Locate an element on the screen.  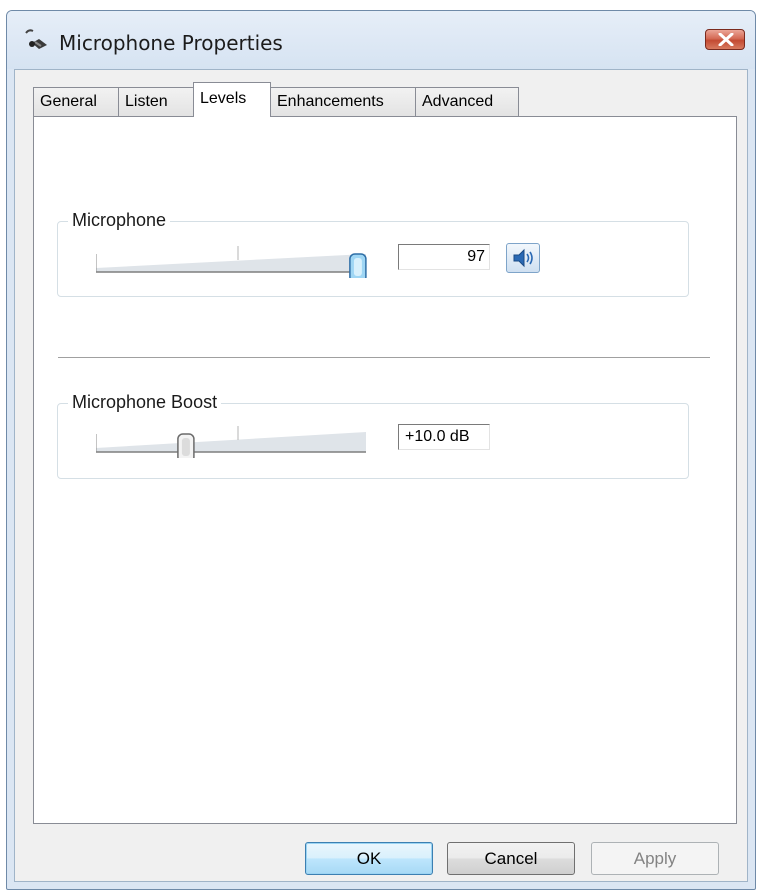
microphone-group-label: Microphone is located at coordinates (119, 220).